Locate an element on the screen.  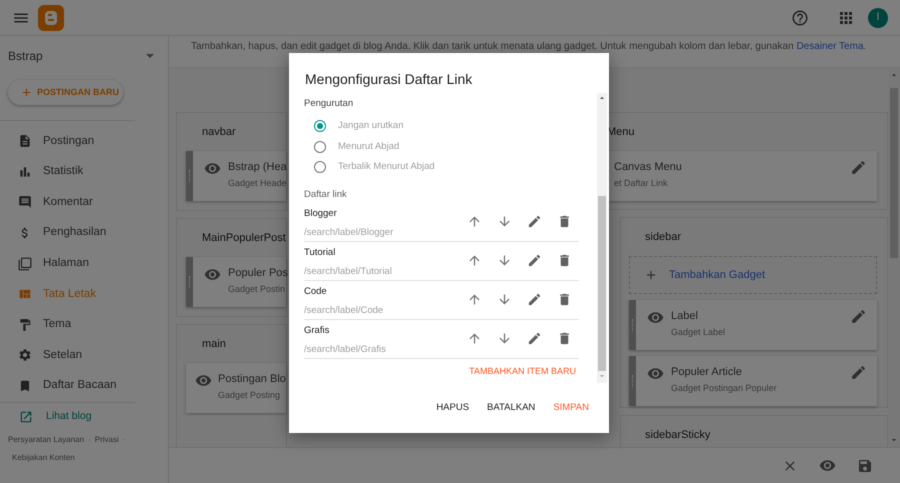
nav-item: Postingan is located at coordinates (84, 141).